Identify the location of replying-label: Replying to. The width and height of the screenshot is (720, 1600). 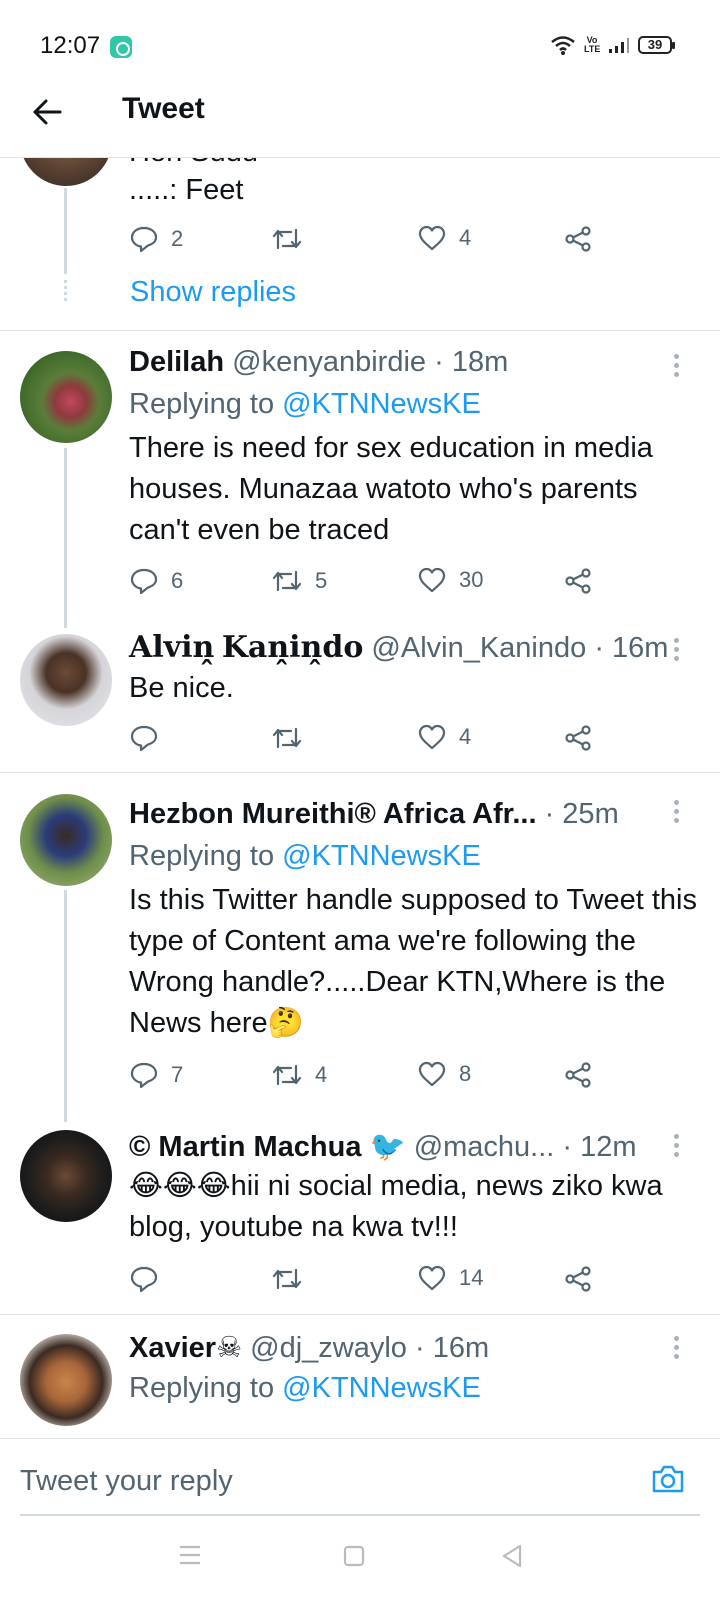
(202, 856).